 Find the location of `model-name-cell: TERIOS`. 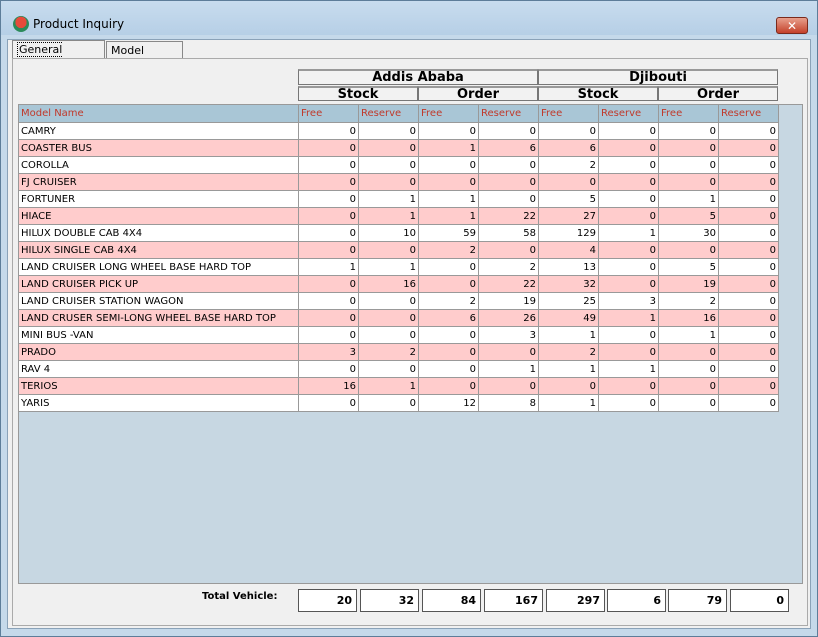

model-name-cell: TERIOS is located at coordinates (158, 386).